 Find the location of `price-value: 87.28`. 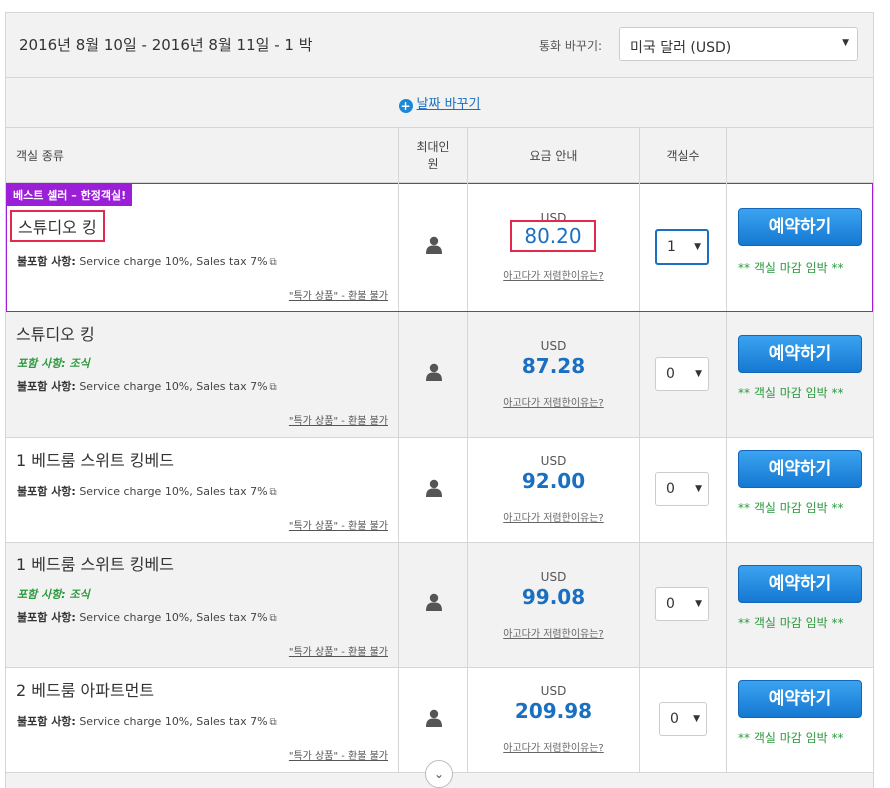

price-value: 87.28 is located at coordinates (553, 366).